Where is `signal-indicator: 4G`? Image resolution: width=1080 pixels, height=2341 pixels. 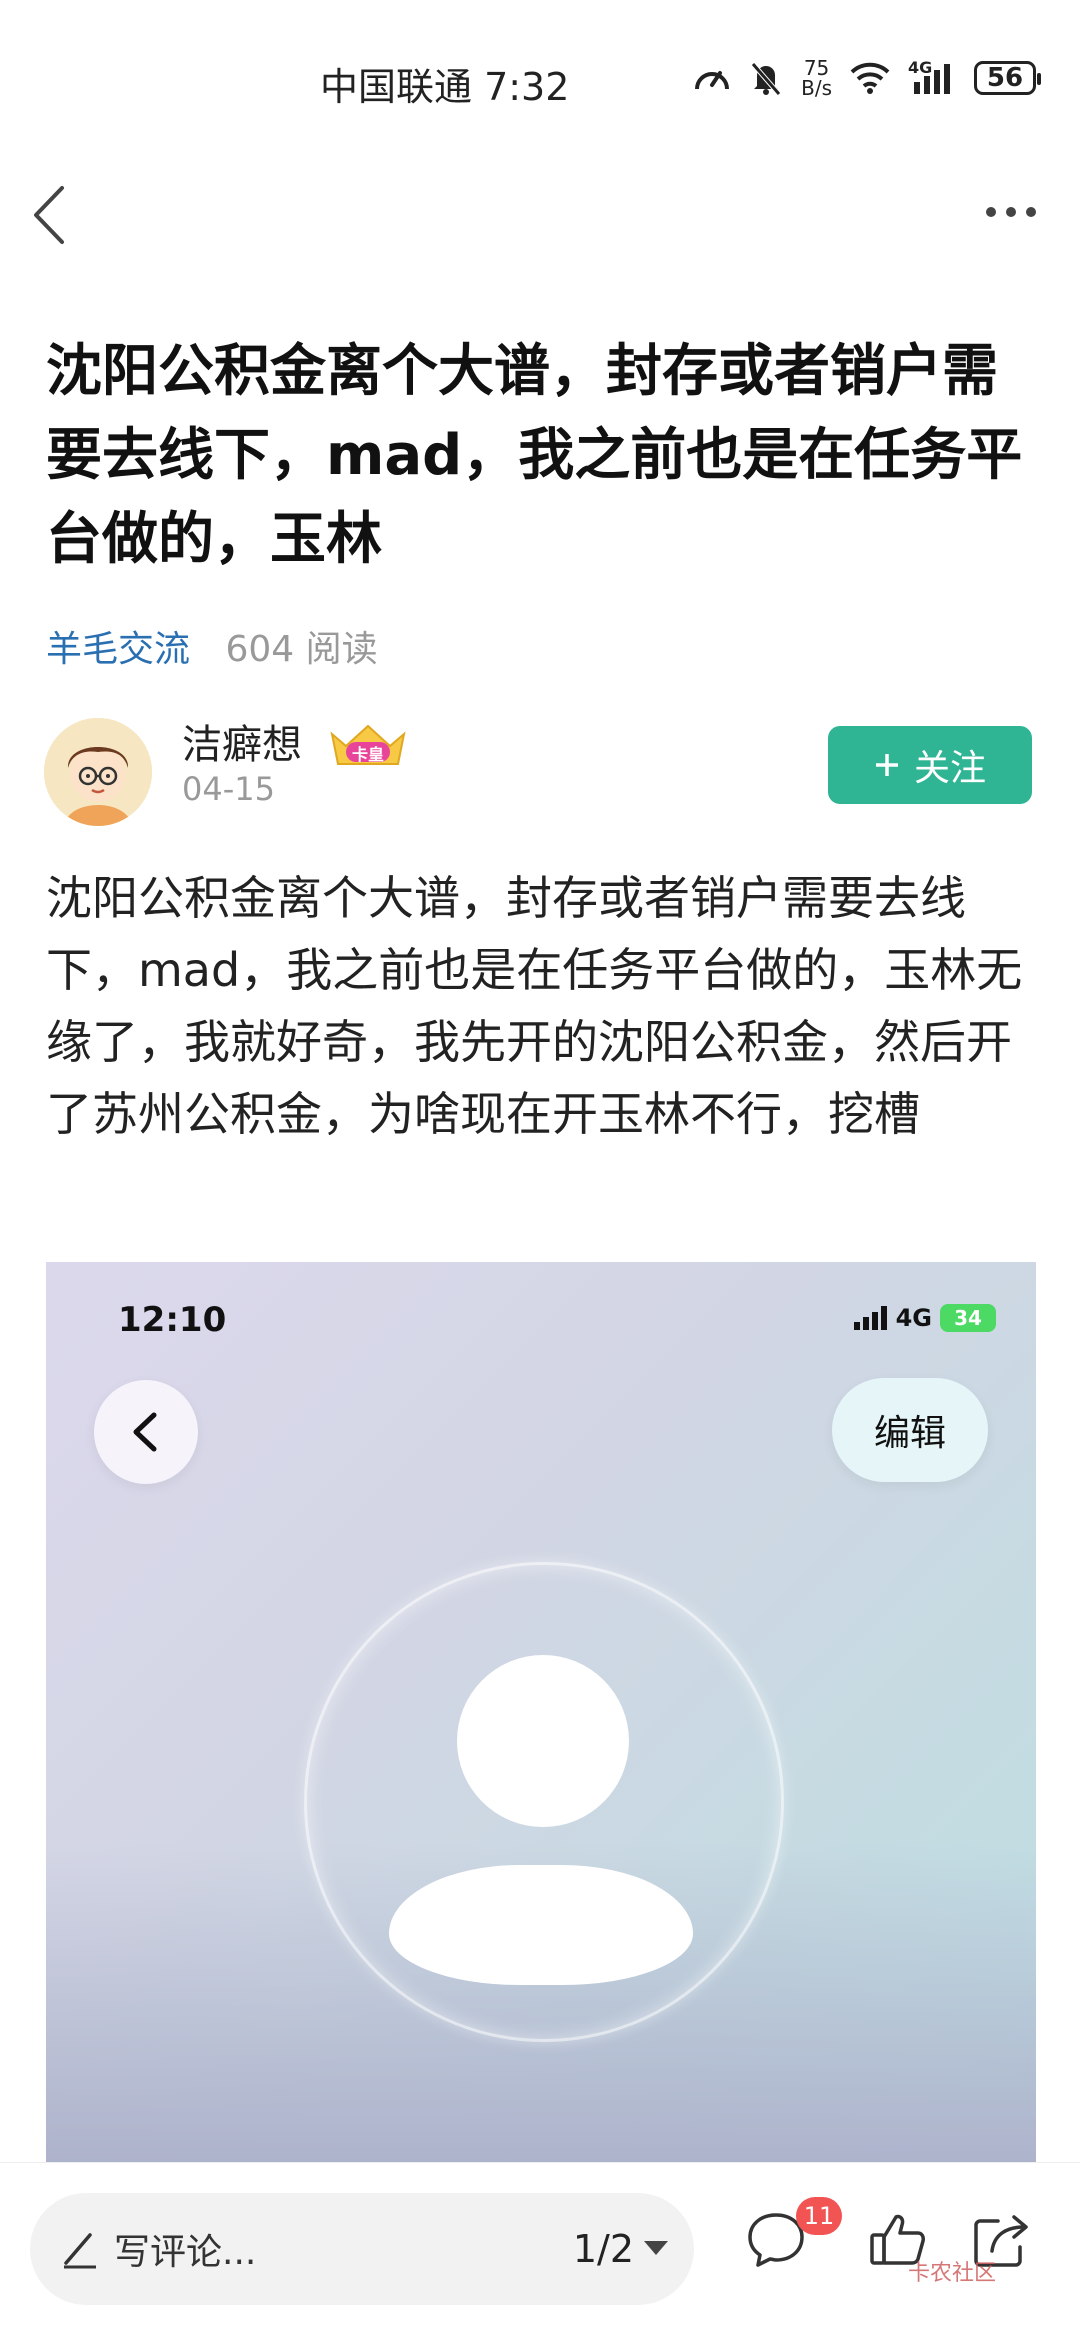
signal-indicator: 4G is located at coordinates (932, 77).